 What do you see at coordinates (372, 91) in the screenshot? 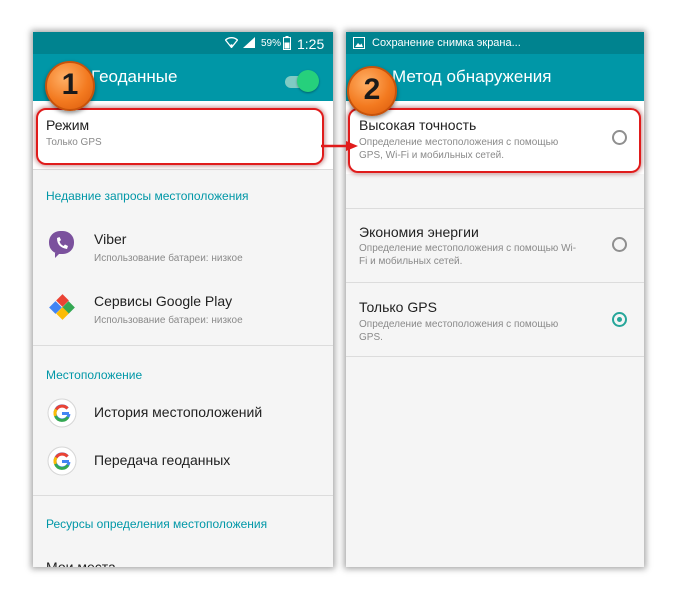
I see `step-badge-2: 2` at bounding box center [372, 91].